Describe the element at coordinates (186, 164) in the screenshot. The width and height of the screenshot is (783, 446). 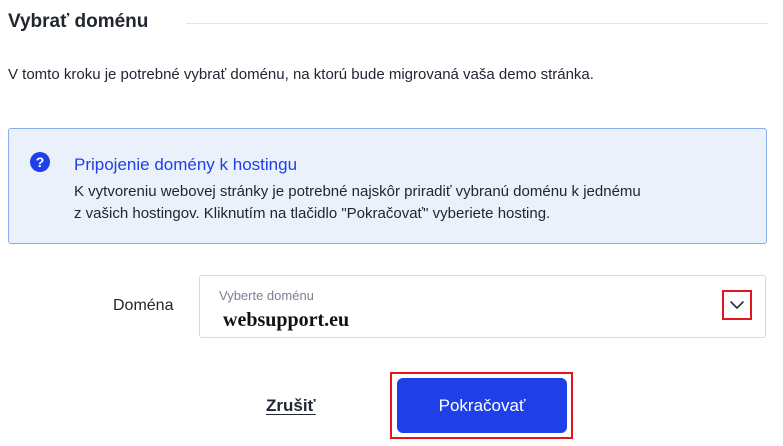
I see `info-title: Pripojenie domény k hostingu` at that location.